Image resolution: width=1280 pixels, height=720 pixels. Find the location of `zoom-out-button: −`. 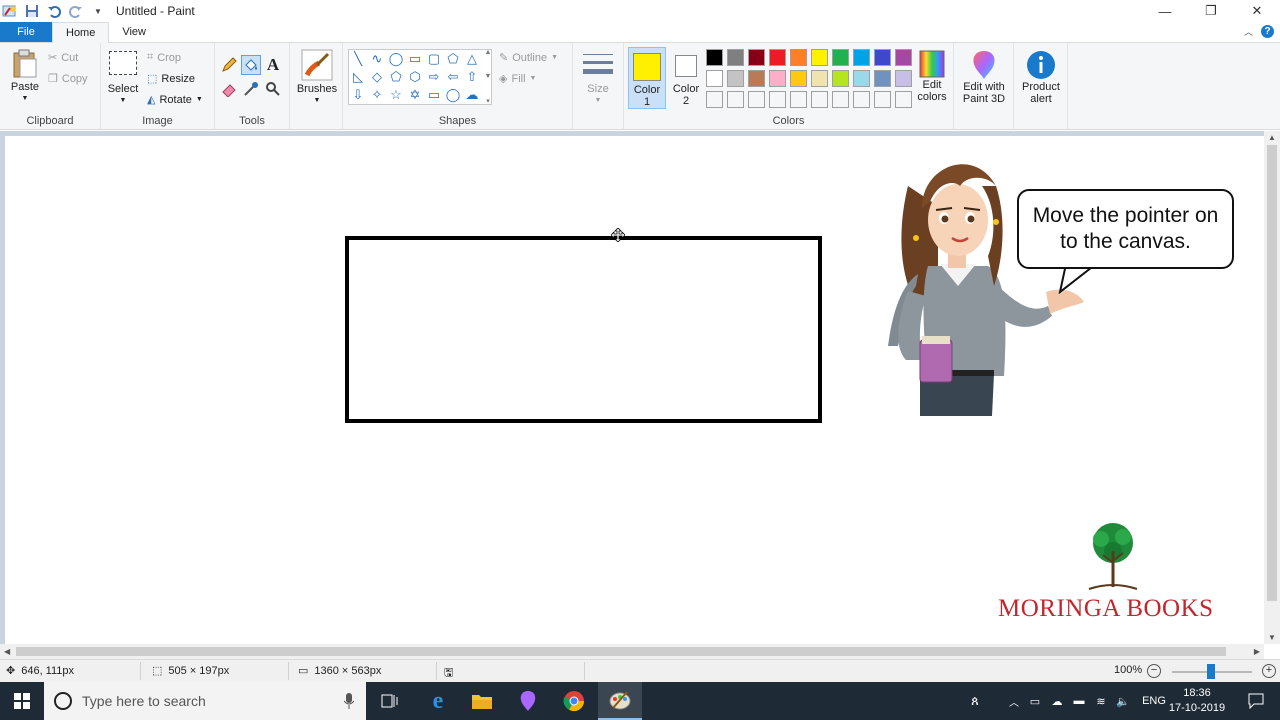

zoom-out-button: − is located at coordinates (1154, 671).